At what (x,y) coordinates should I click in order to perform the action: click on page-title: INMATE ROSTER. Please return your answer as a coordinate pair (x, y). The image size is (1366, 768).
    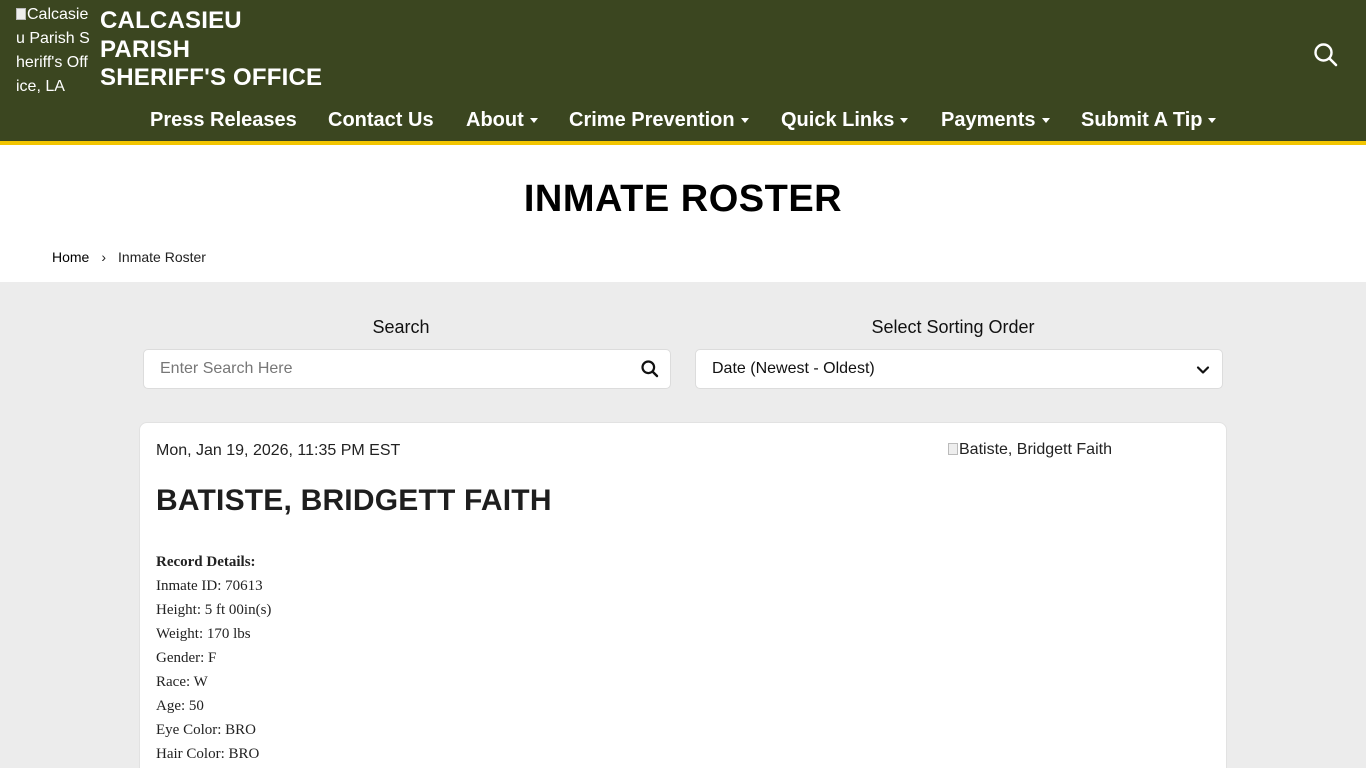
    Looking at the image, I should click on (683, 199).